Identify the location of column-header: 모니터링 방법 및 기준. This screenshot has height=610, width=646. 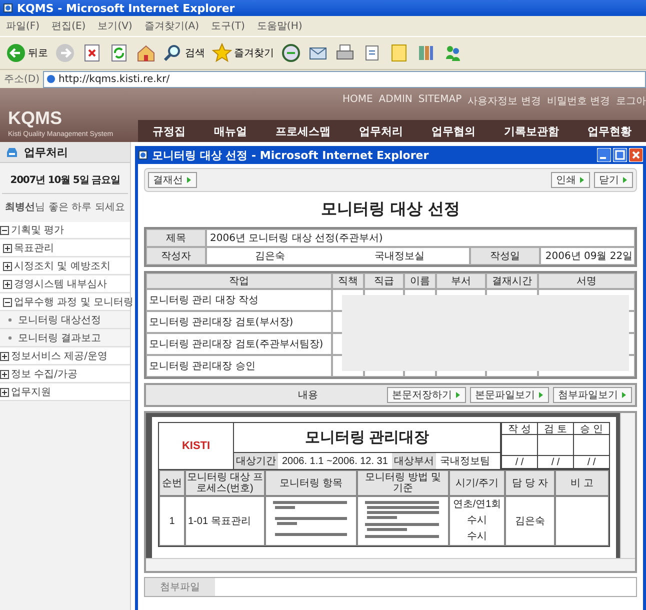
(403, 483).